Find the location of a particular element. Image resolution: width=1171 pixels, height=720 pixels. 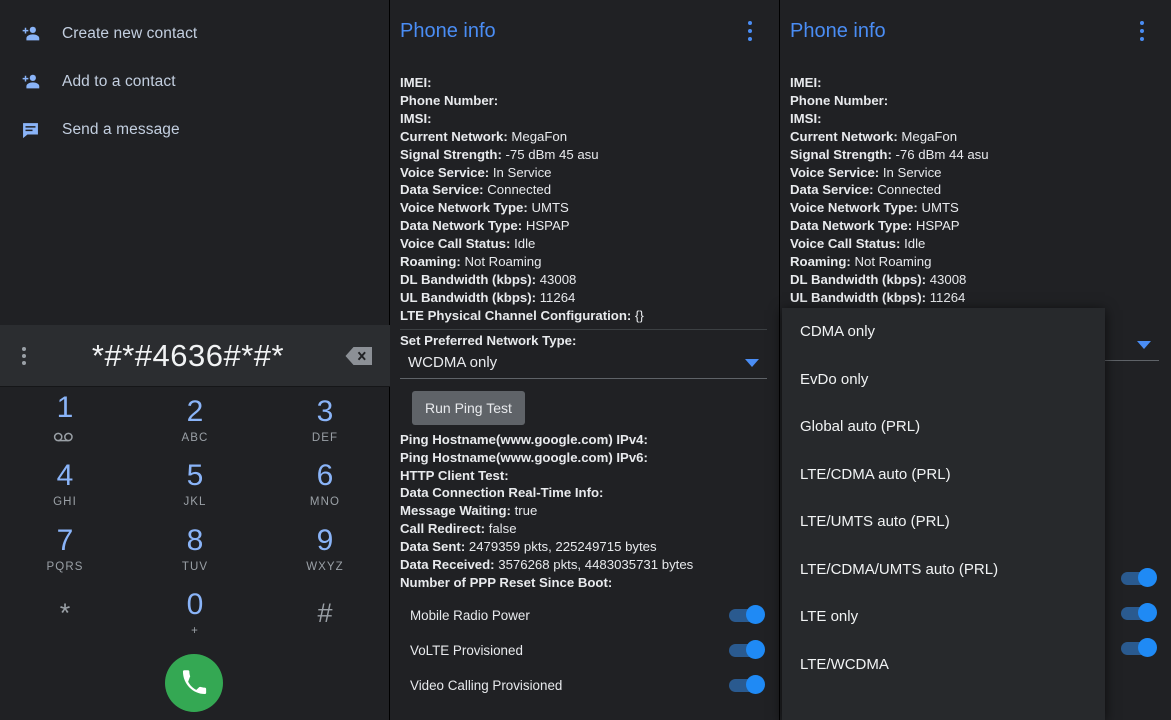

dialpad-key-9: 9 WXYZ is located at coordinates (325, 549).